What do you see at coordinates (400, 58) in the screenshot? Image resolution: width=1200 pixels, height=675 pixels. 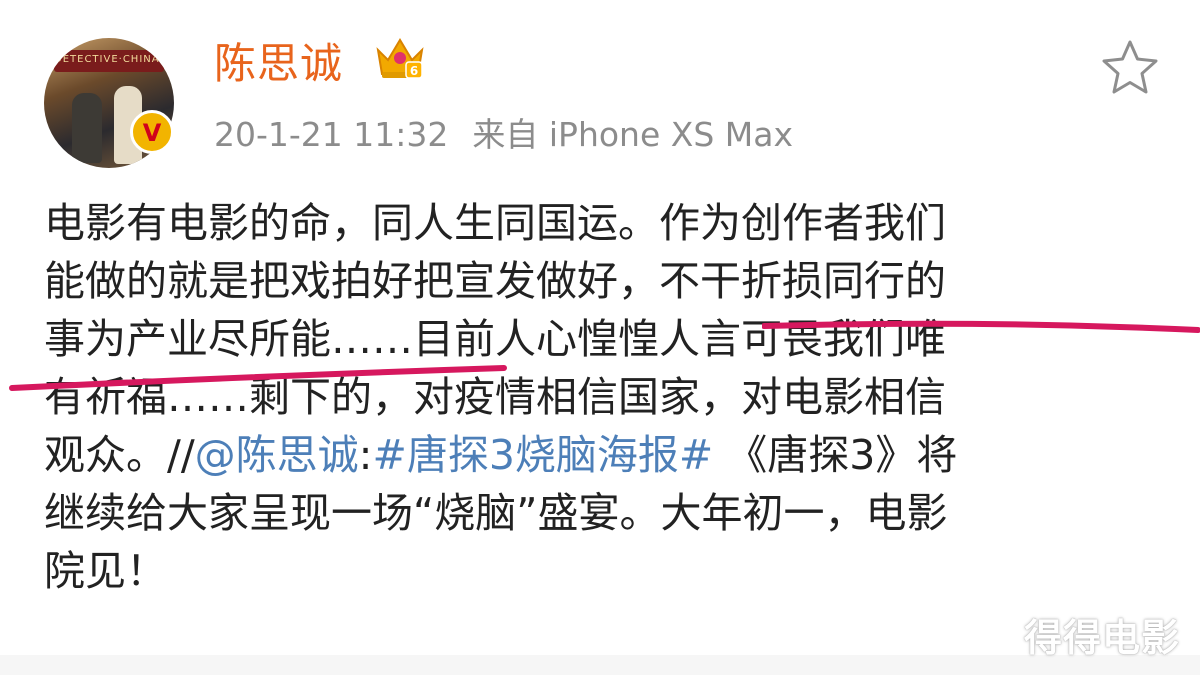 I see `crown-badge-icon: 6` at bounding box center [400, 58].